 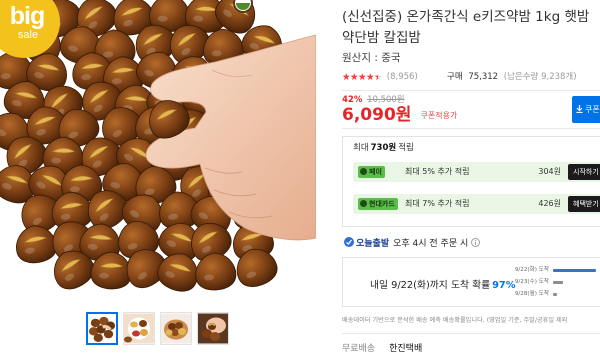 What do you see at coordinates (371, 58) in the screenshot?
I see `product-origin: 원산지 : 중국` at bounding box center [371, 58].